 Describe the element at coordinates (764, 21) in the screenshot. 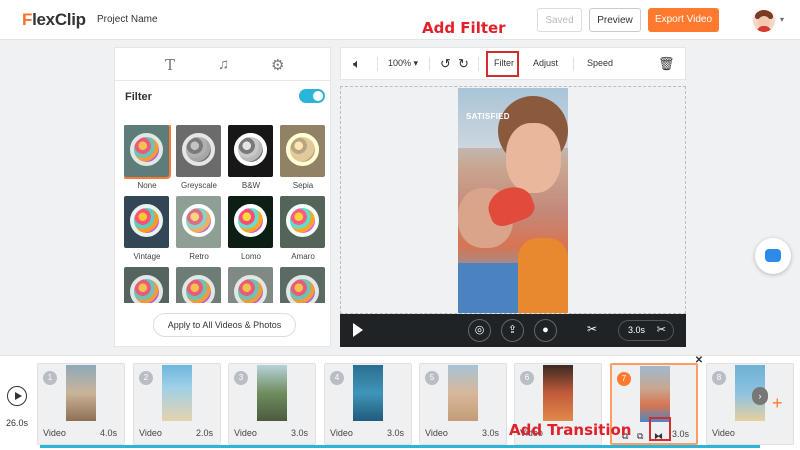

I see `avatar` at that location.